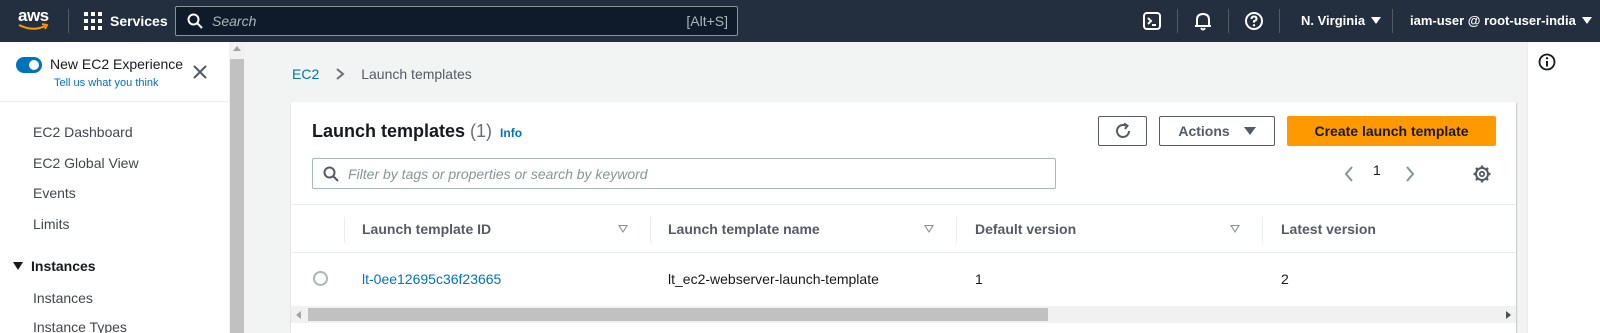 This screenshot has width=1600, height=333. Describe the element at coordinates (1377, 170) in the screenshot. I see `page-number: 1` at that location.